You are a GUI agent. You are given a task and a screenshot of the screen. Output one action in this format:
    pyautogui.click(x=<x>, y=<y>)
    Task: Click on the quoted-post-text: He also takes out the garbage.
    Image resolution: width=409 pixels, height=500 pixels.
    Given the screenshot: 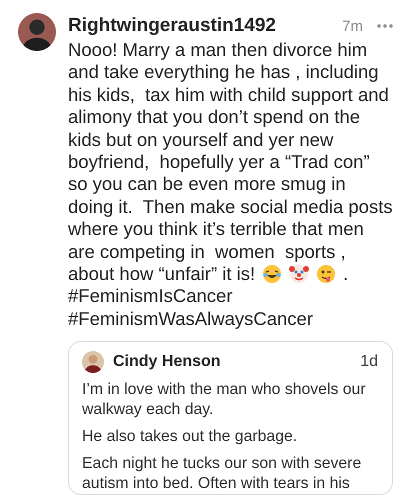 What is the action you would take?
    pyautogui.click(x=190, y=437)
    